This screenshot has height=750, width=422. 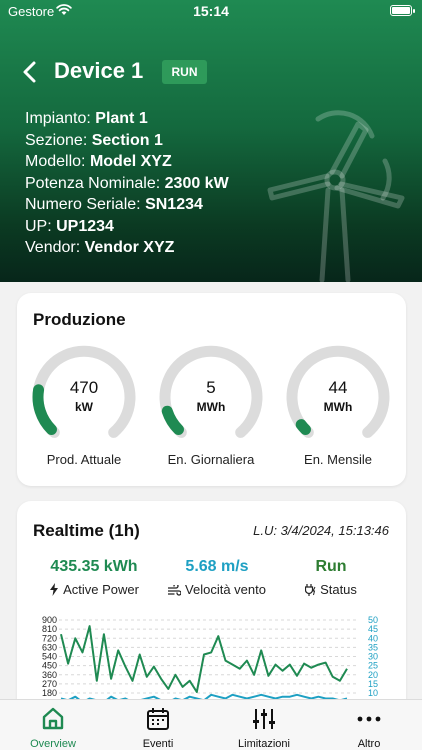 I want to click on bolt-icon, so click(x=54, y=589).